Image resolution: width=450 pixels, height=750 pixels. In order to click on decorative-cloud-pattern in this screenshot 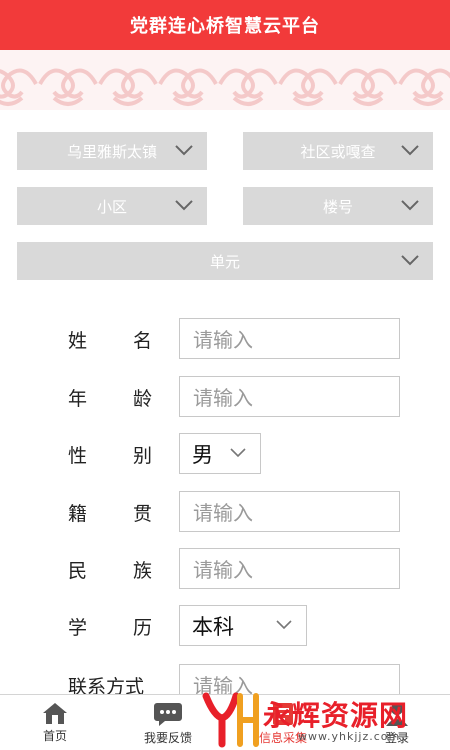, I will do `click(225, 80)`.